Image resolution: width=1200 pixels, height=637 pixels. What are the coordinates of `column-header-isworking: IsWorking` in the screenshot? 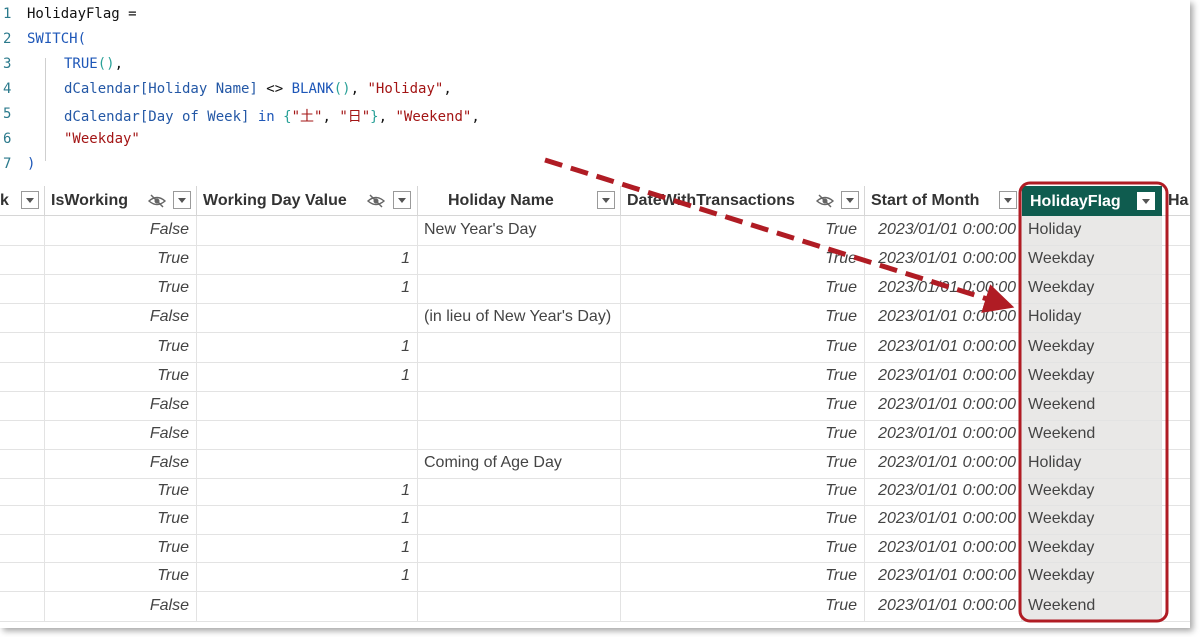 It's located at (121, 201).